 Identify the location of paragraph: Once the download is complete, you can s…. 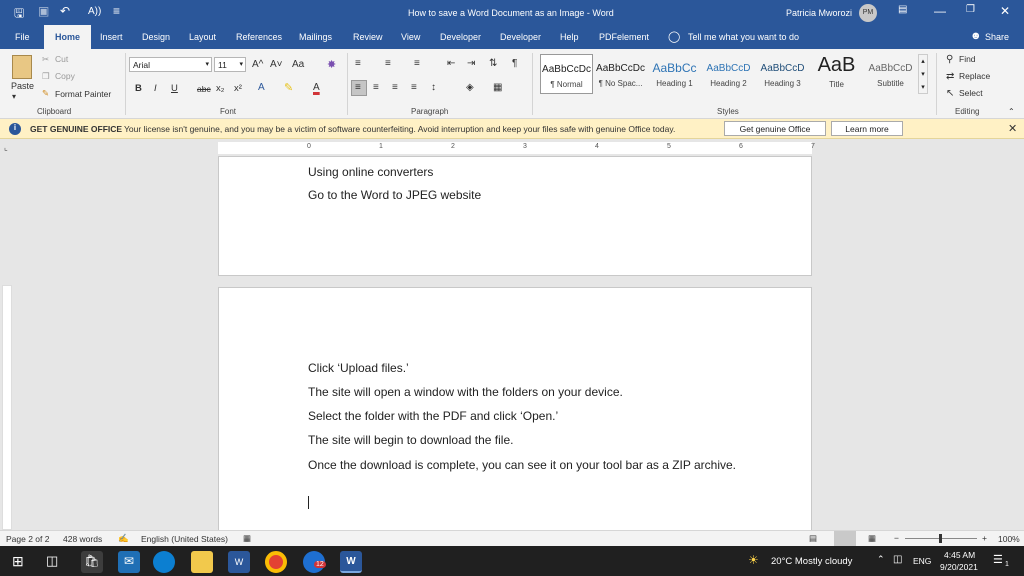
(523, 465).